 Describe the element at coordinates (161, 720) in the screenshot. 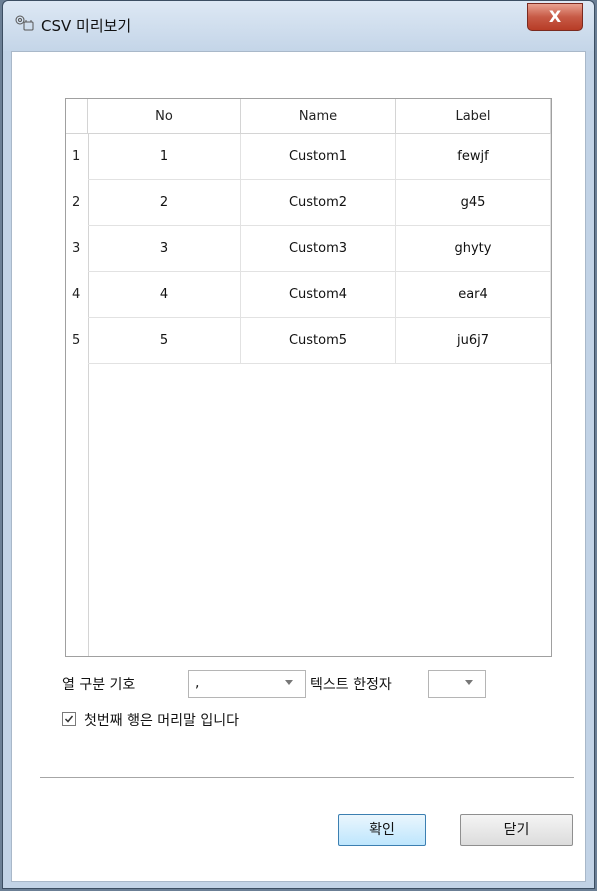

I see `header-row-checkbox-label: 첫번째 행은 머리말 입니다` at that location.